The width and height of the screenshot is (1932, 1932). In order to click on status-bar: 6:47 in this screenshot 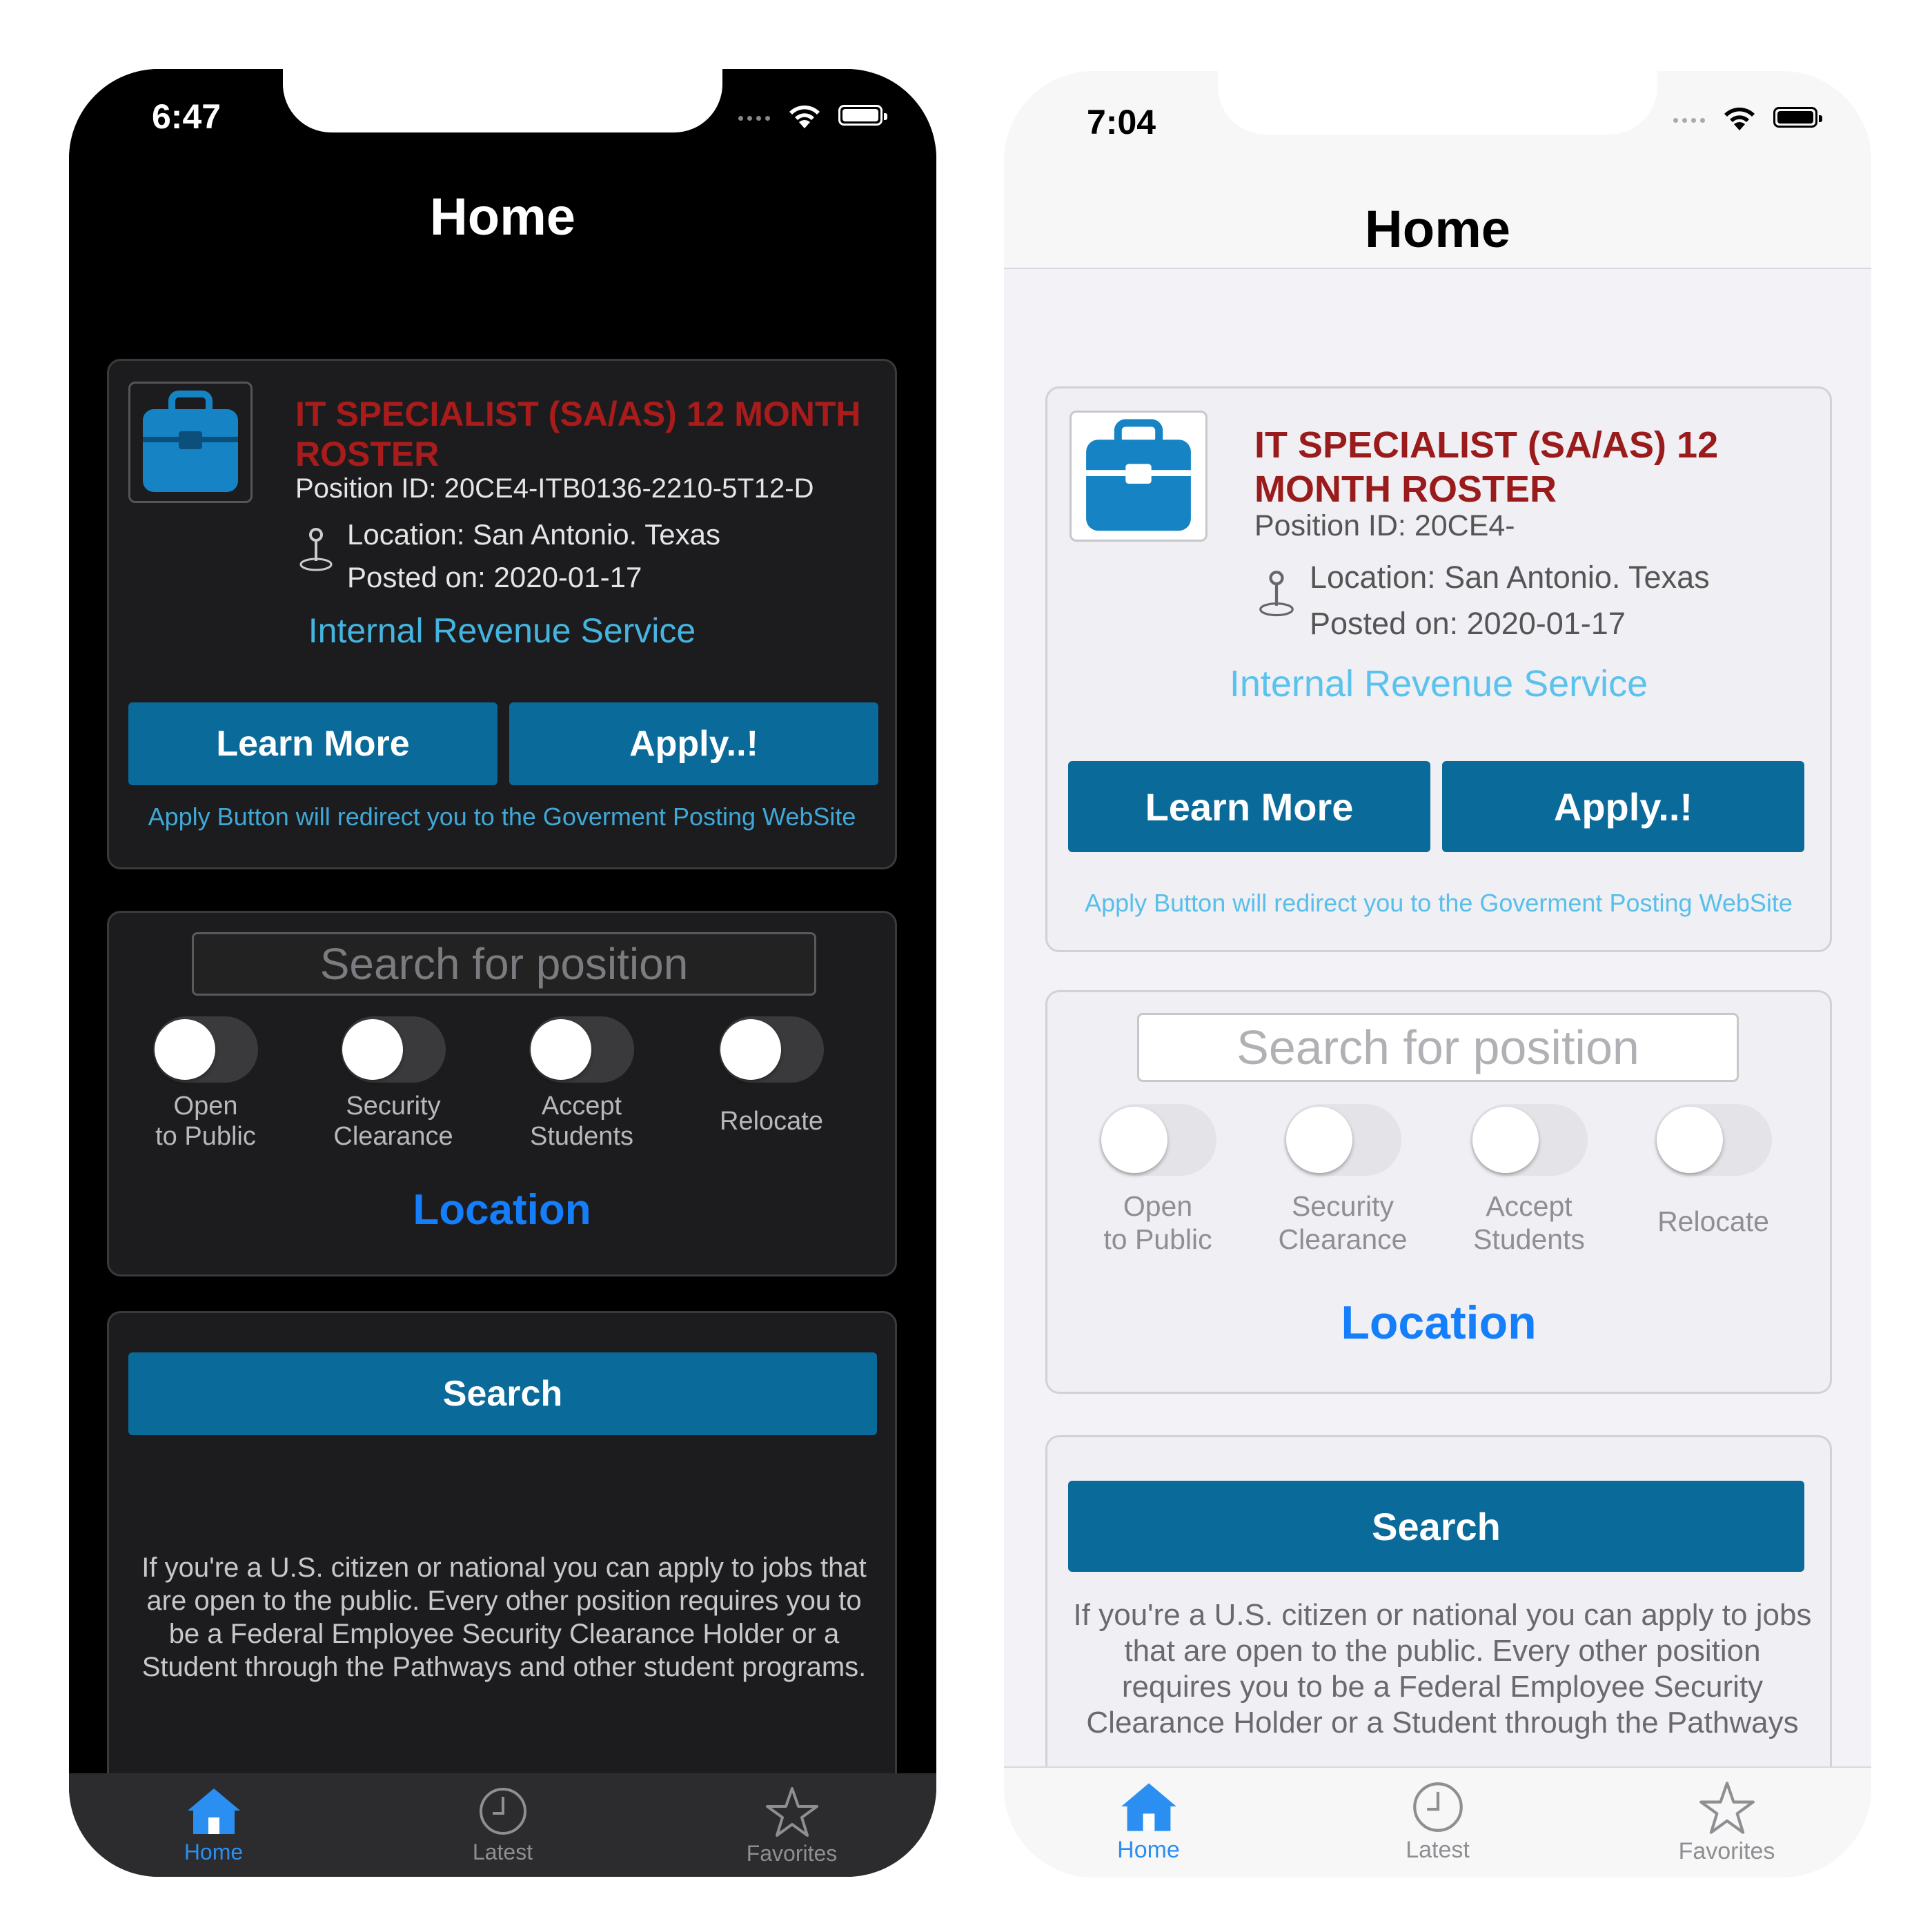, I will do `click(502, 124)`.